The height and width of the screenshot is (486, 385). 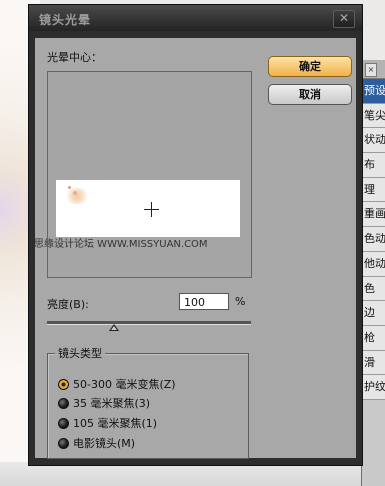 I want to click on brush-panel-tabbar: ×, so click(x=373, y=69).